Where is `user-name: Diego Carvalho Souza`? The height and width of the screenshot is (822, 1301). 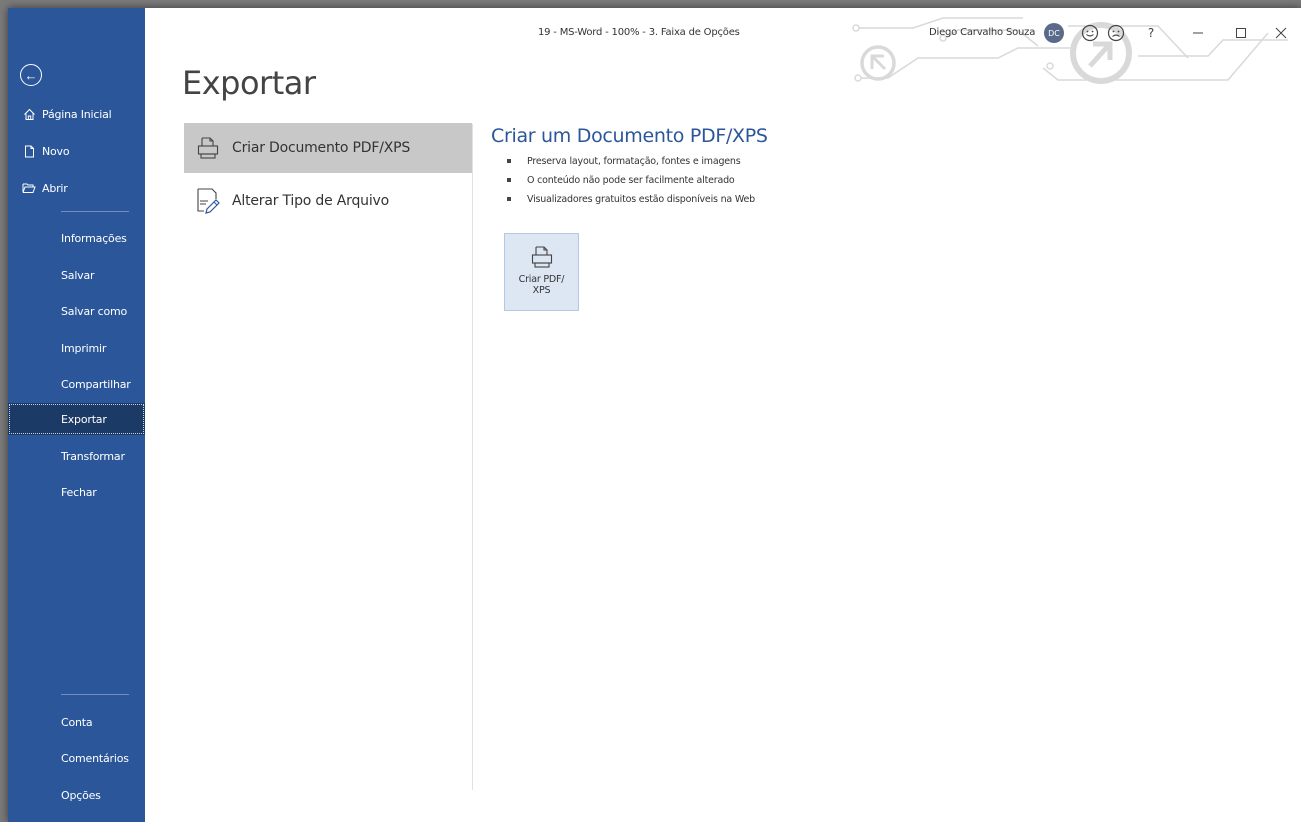 user-name: Diego Carvalho Souza is located at coordinates (982, 32).